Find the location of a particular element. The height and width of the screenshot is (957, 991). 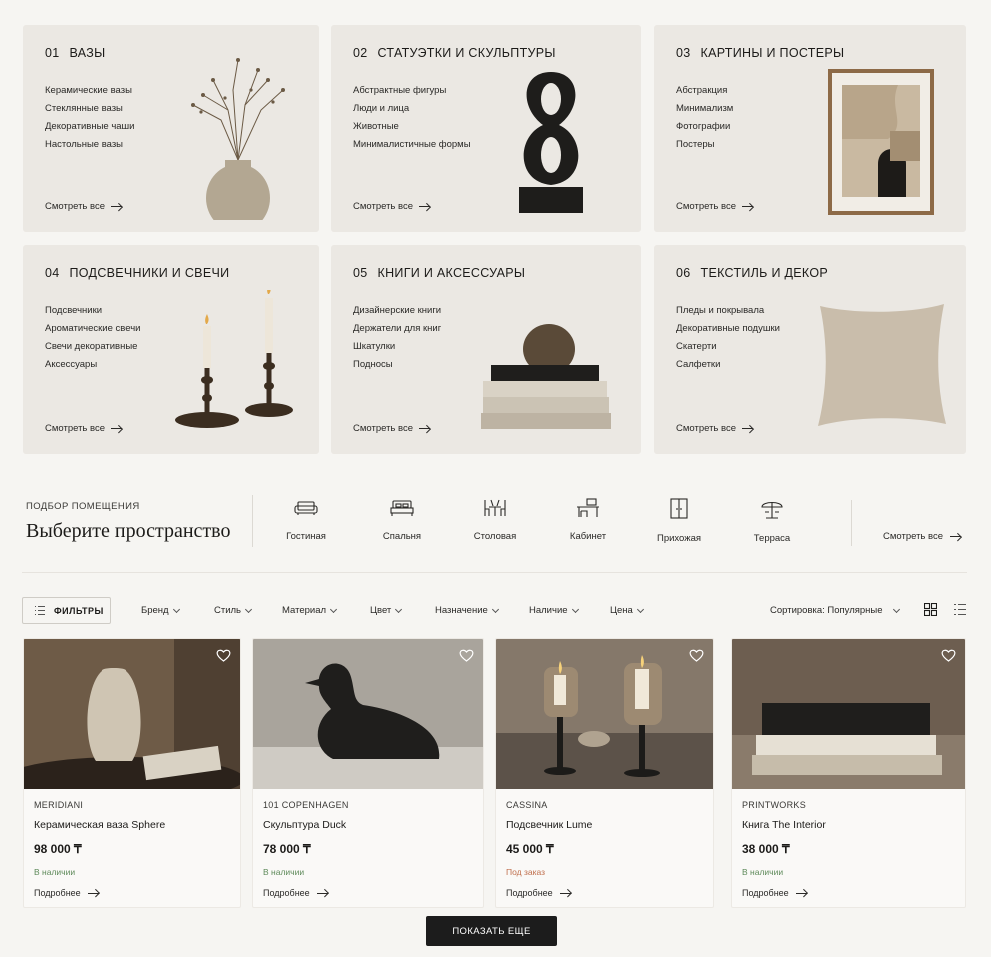

category-link: Свечи декоративные is located at coordinates (92, 347).